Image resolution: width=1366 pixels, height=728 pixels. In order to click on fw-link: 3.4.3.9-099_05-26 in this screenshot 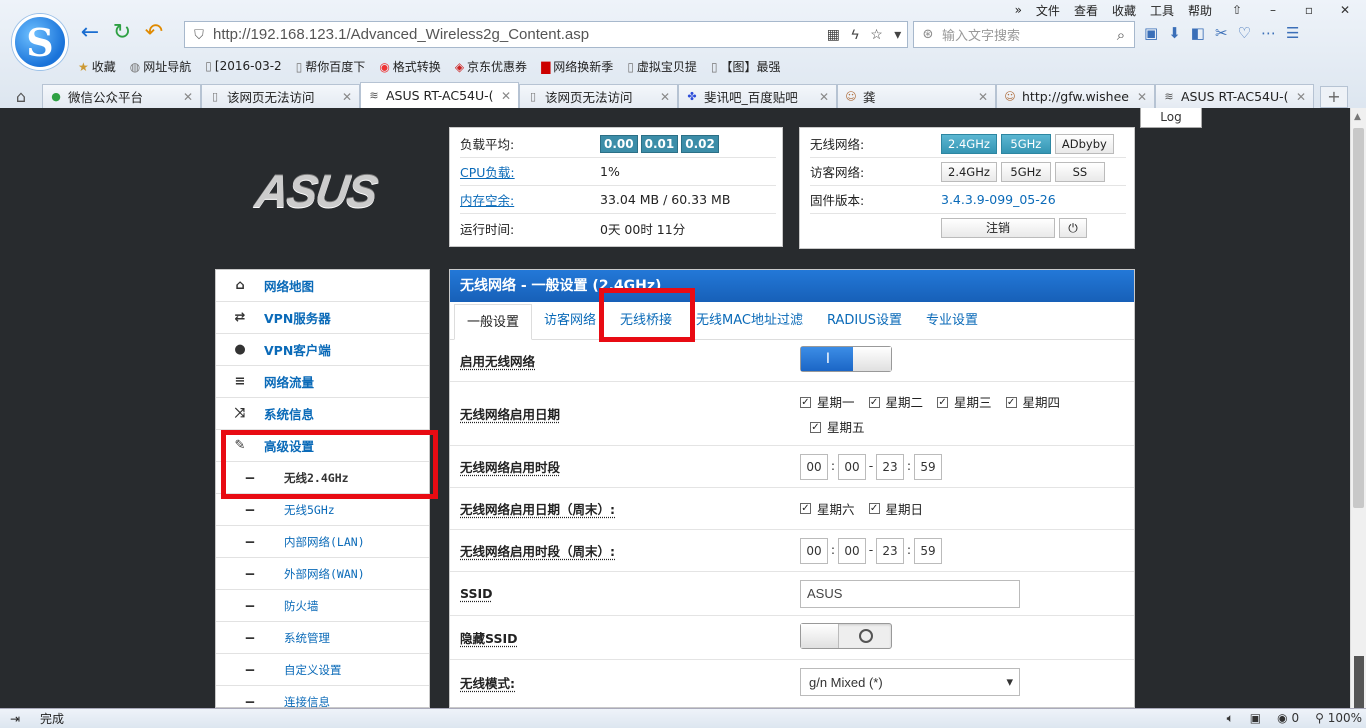, I will do `click(998, 199)`.